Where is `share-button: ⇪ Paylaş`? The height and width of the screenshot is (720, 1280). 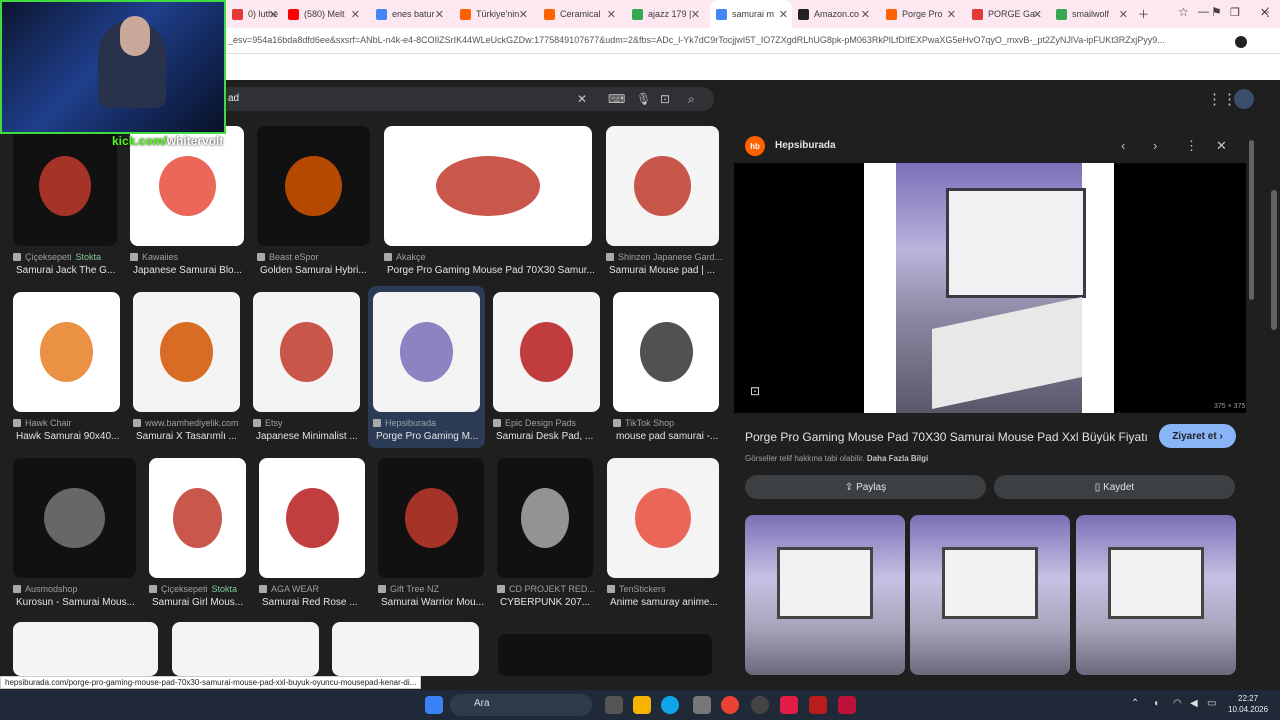 share-button: ⇪ Paylaş is located at coordinates (865, 487).